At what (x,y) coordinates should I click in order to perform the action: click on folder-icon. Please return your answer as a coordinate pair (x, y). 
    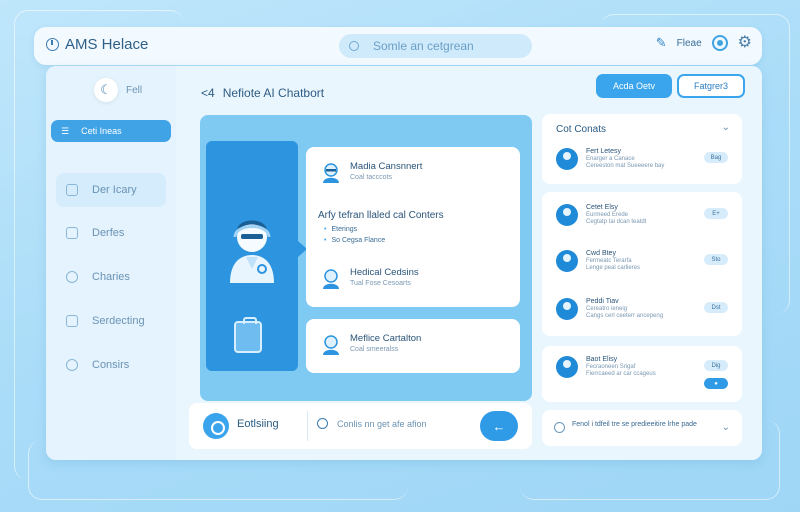
    Looking at the image, I should click on (72, 190).